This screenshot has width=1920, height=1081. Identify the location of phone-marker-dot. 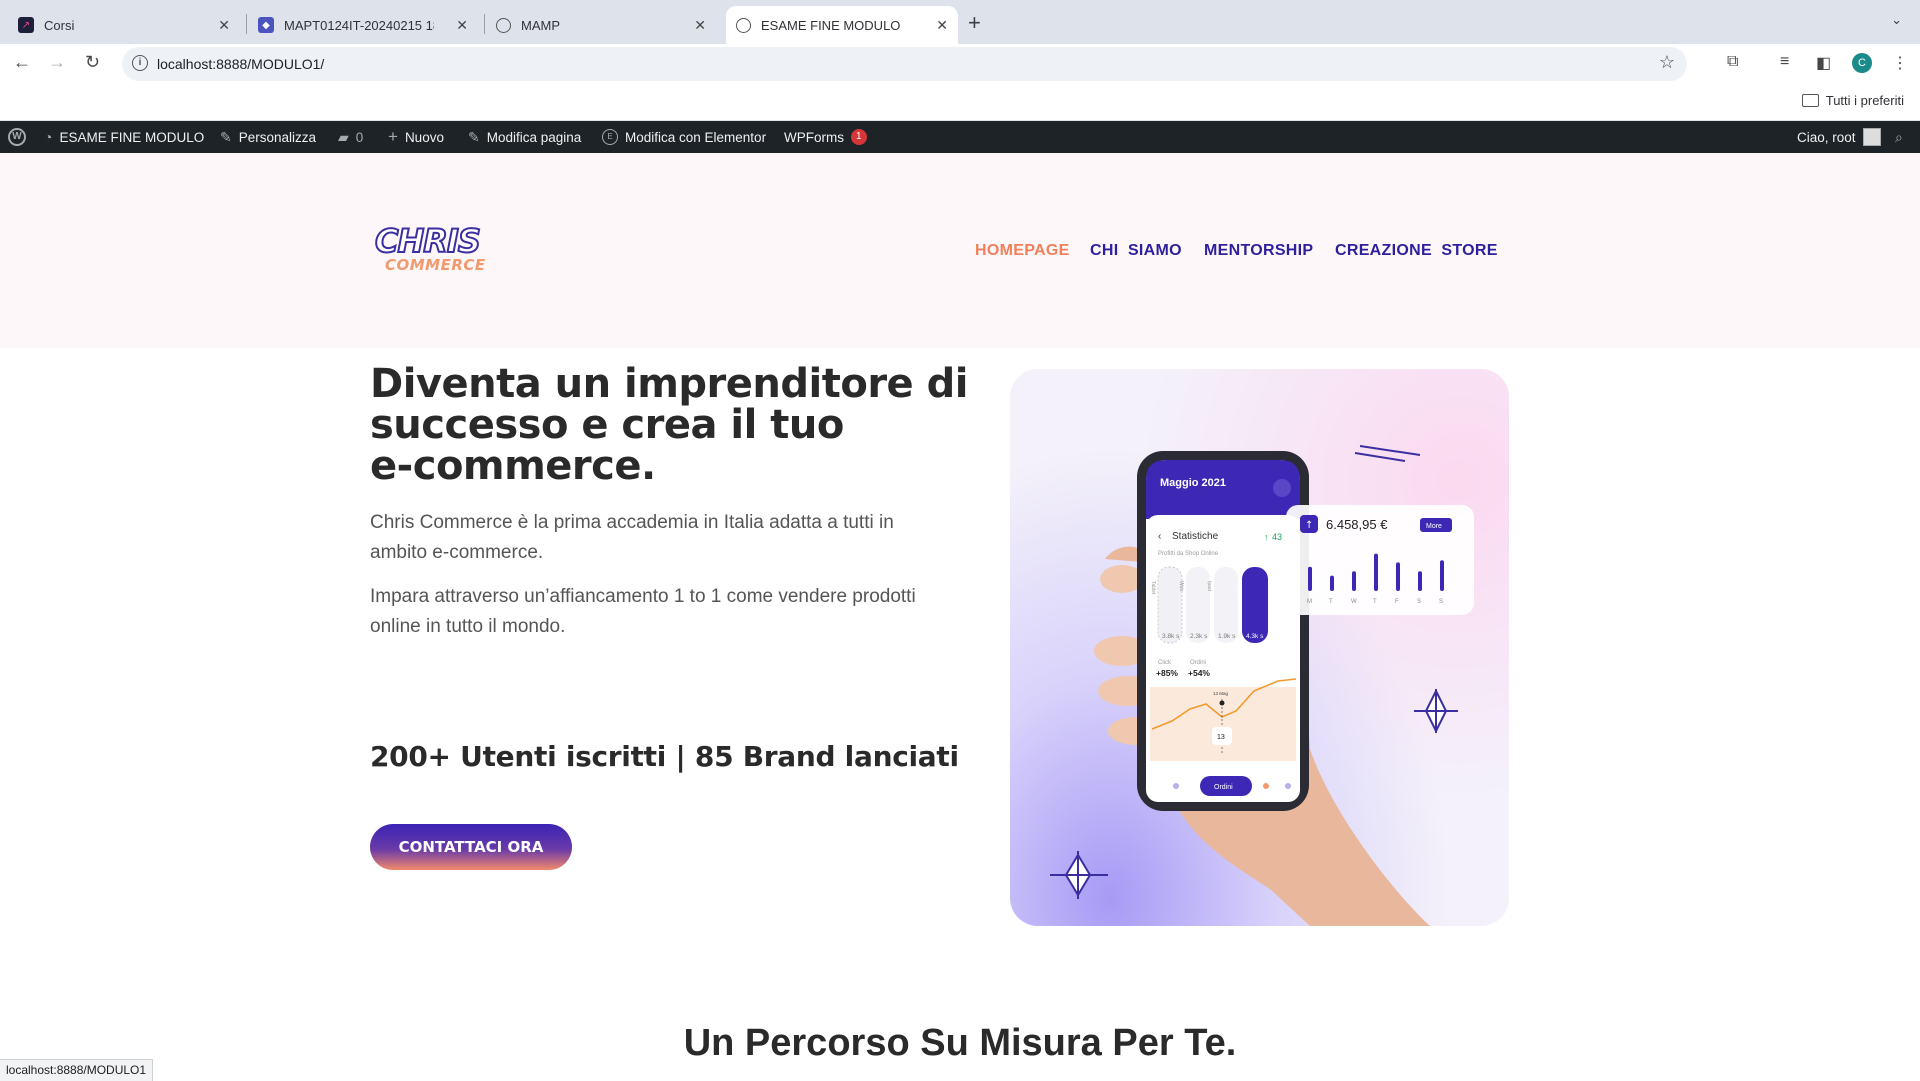
(1222, 703).